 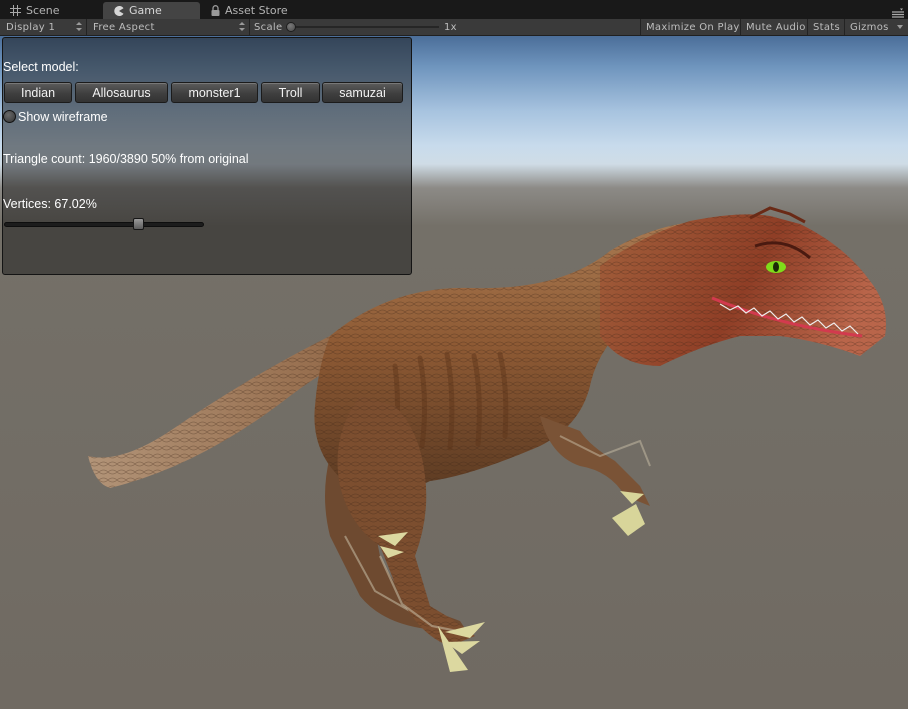 I want to click on vertices-slider-thumb, so click(x=138, y=224).